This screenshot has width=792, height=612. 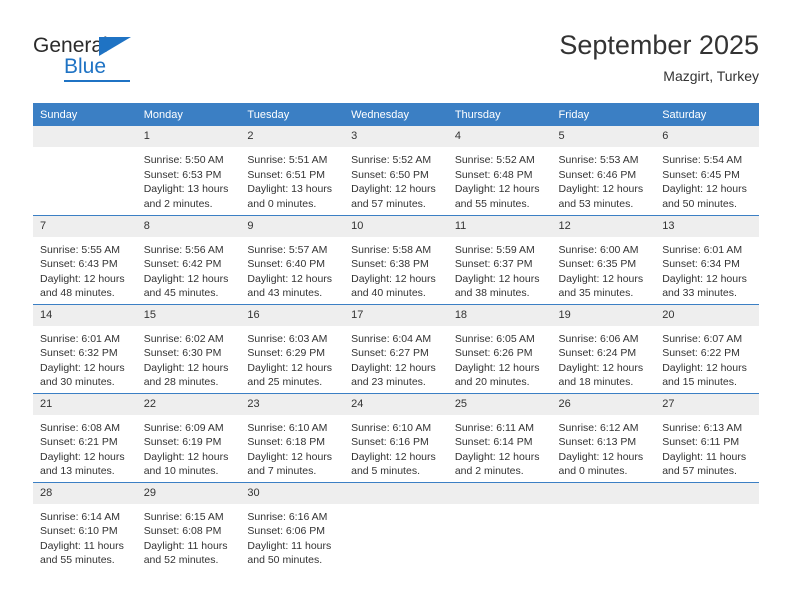 What do you see at coordinates (286, 531) in the screenshot?
I see `sunset-text: Sunset: 6:06 PM` at bounding box center [286, 531].